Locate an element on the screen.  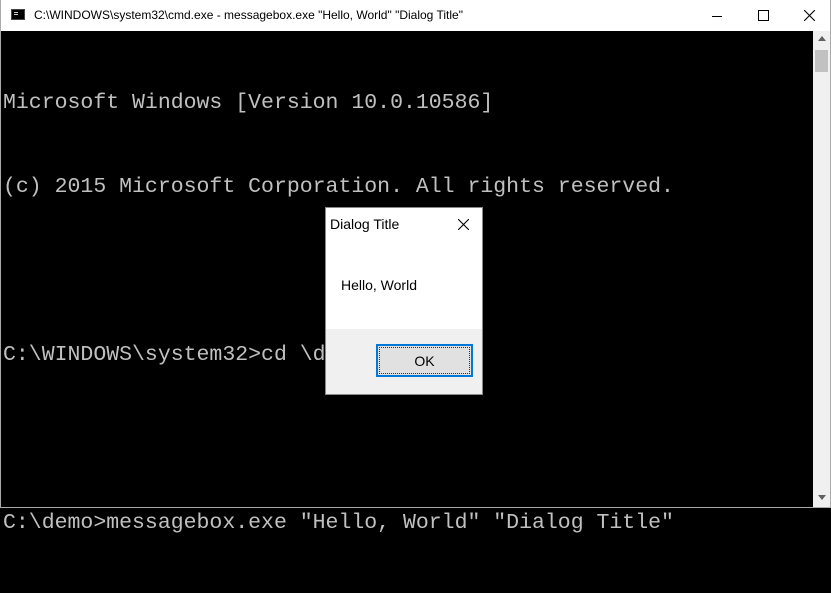
minimize-icon is located at coordinates (717, 16).